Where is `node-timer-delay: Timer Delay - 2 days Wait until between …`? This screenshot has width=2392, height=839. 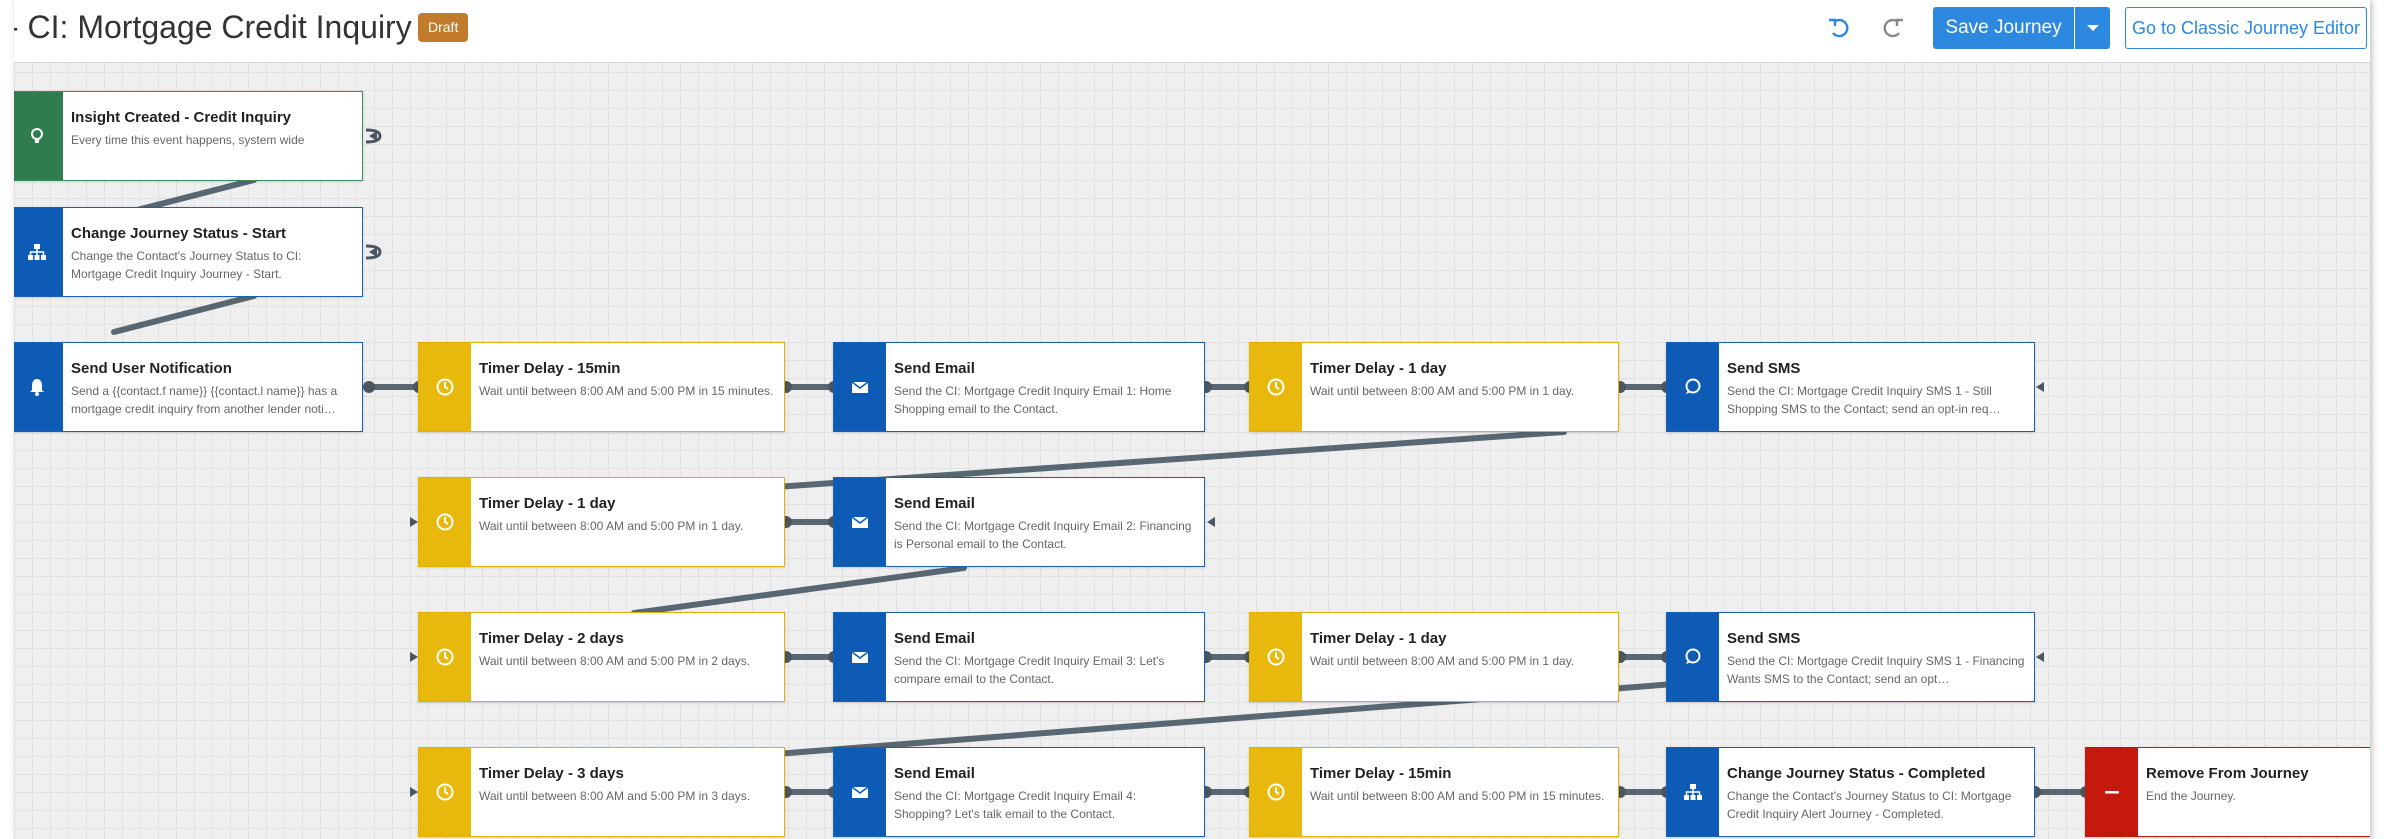 node-timer-delay: Timer Delay - 2 days Wait until between … is located at coordinates (601, 657).